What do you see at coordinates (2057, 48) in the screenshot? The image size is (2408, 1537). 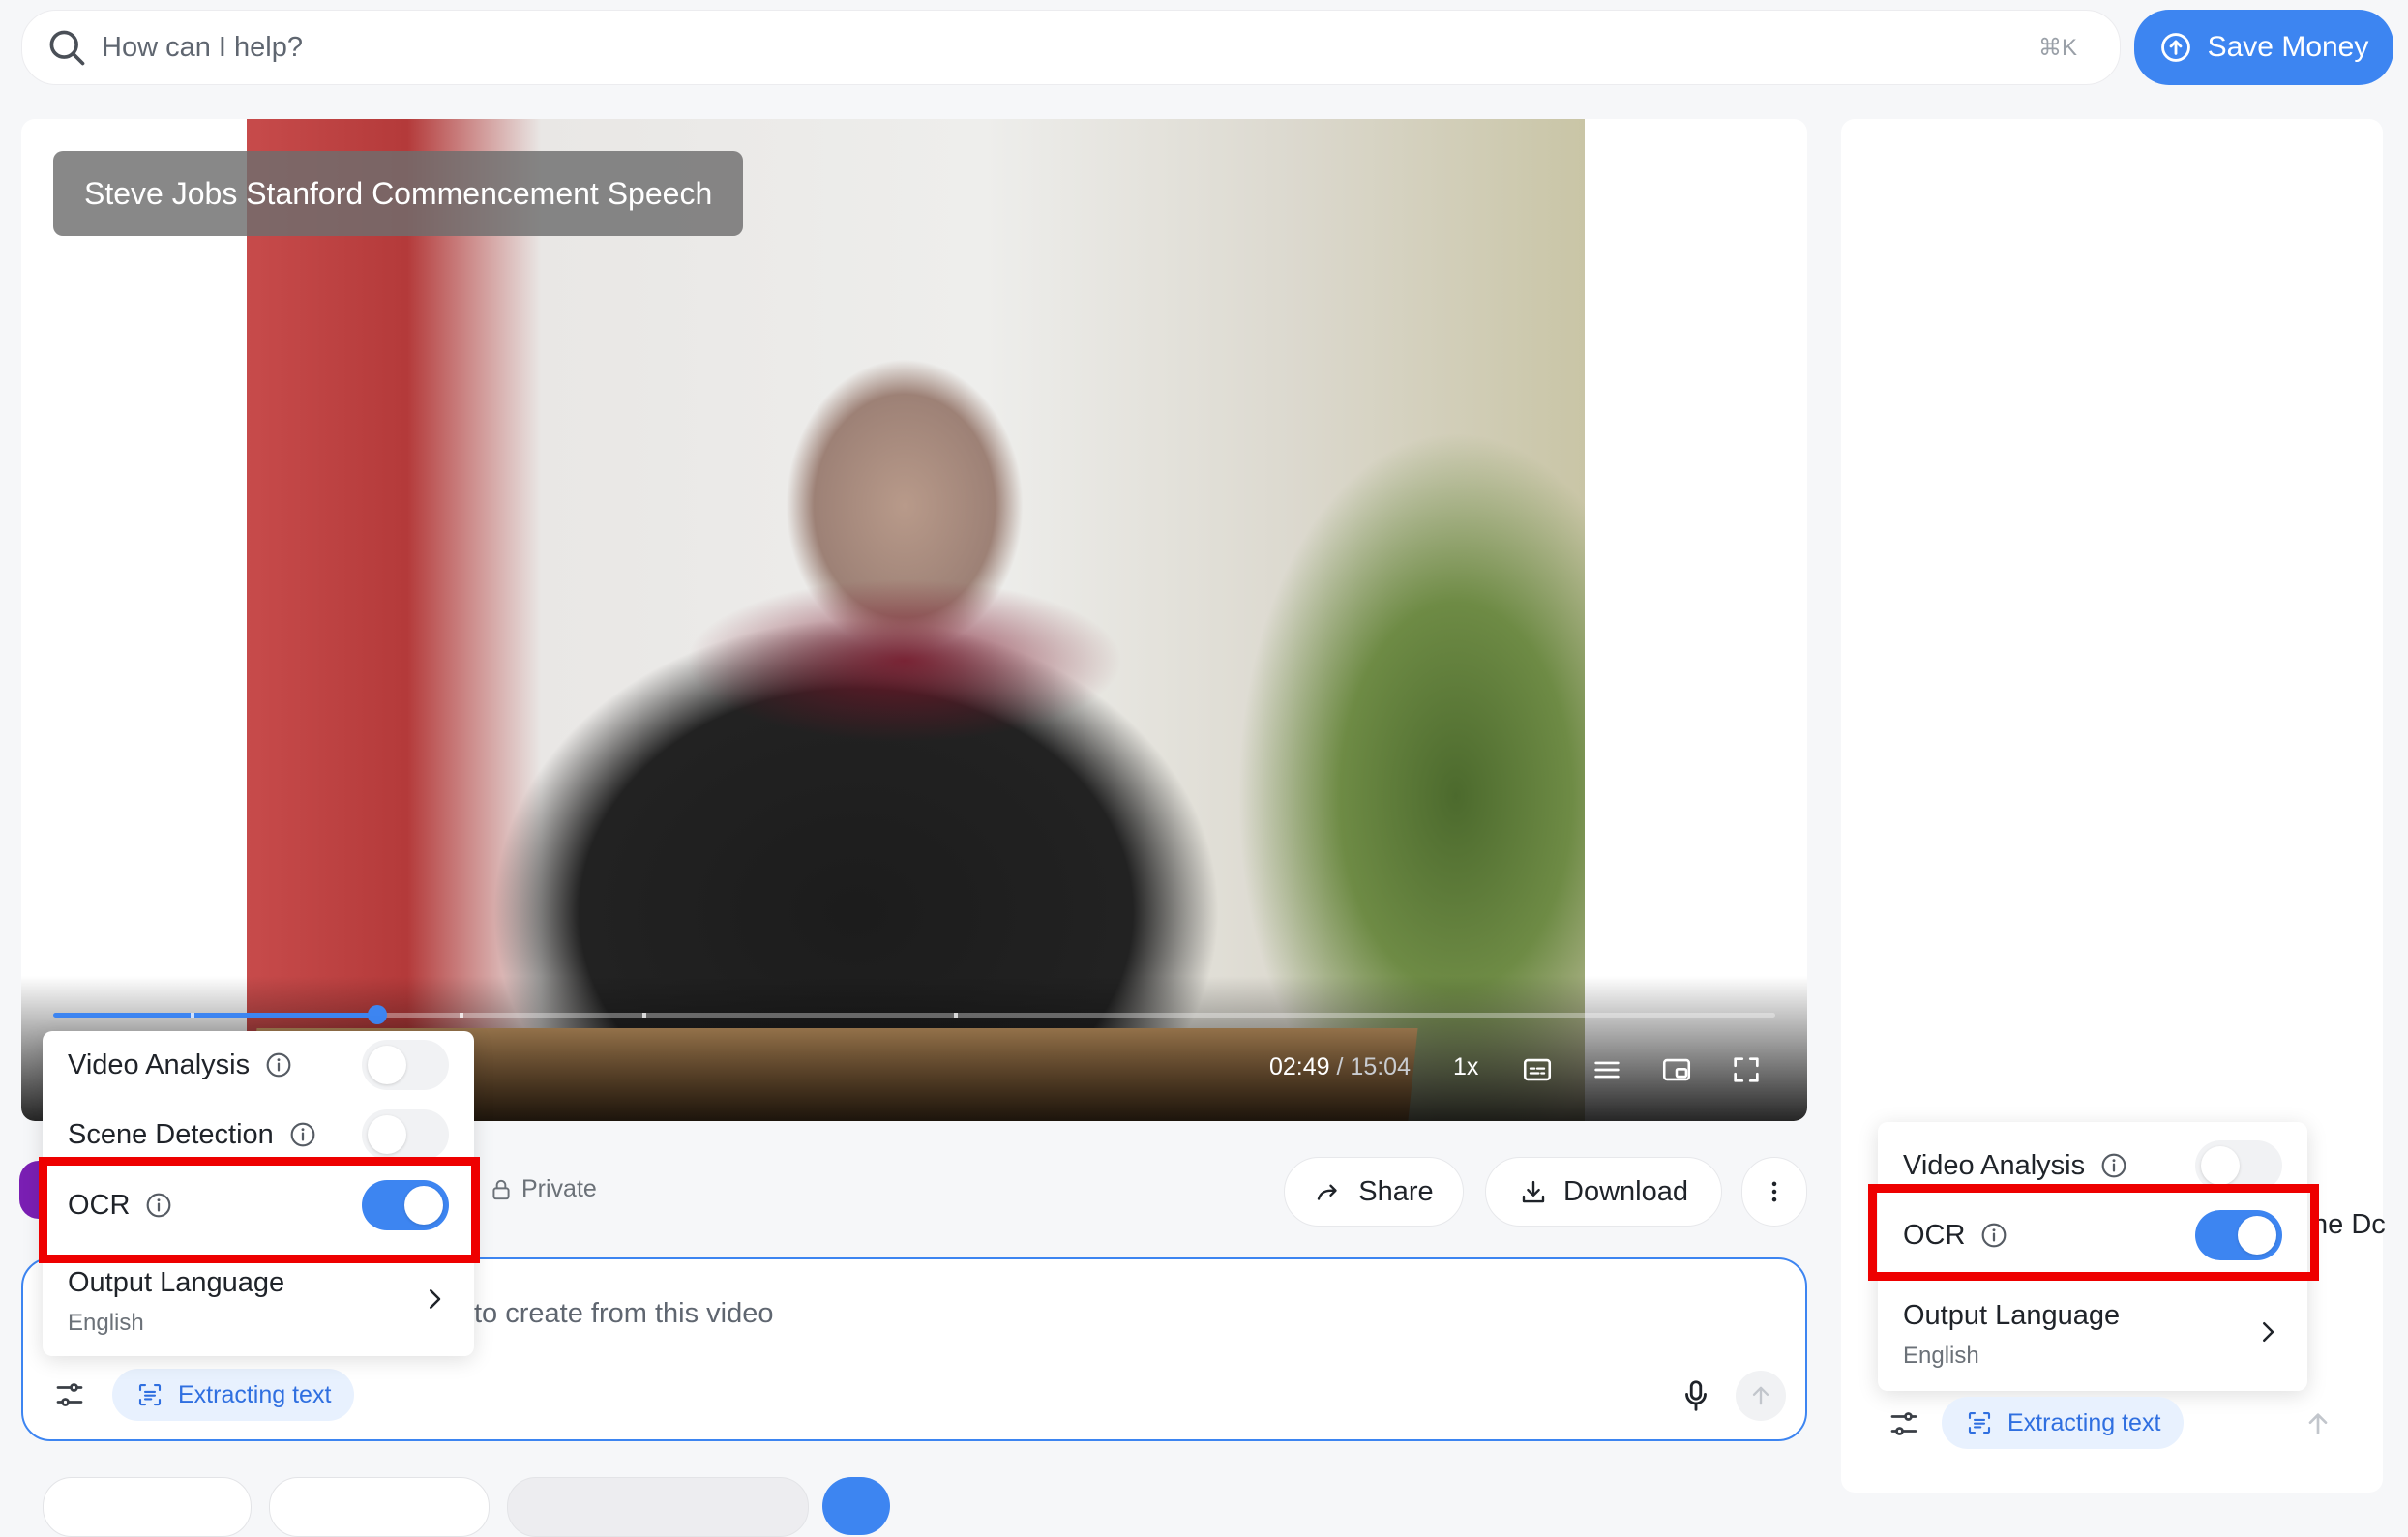 I see `shortcut-hint: ⌘K` at bounding box center [2057, 48].